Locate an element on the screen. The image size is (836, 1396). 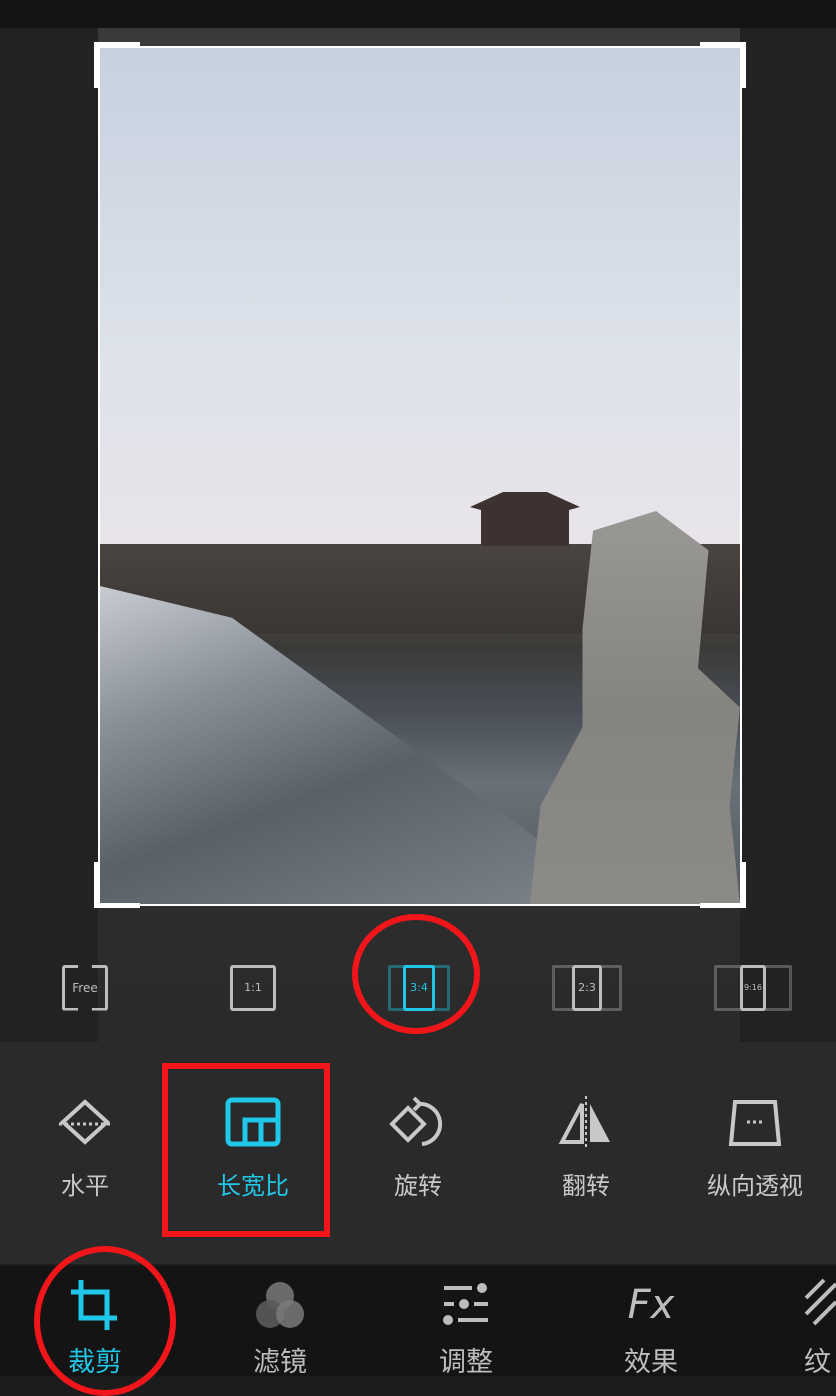
filter-icon is located at coordinates (280, 1305).